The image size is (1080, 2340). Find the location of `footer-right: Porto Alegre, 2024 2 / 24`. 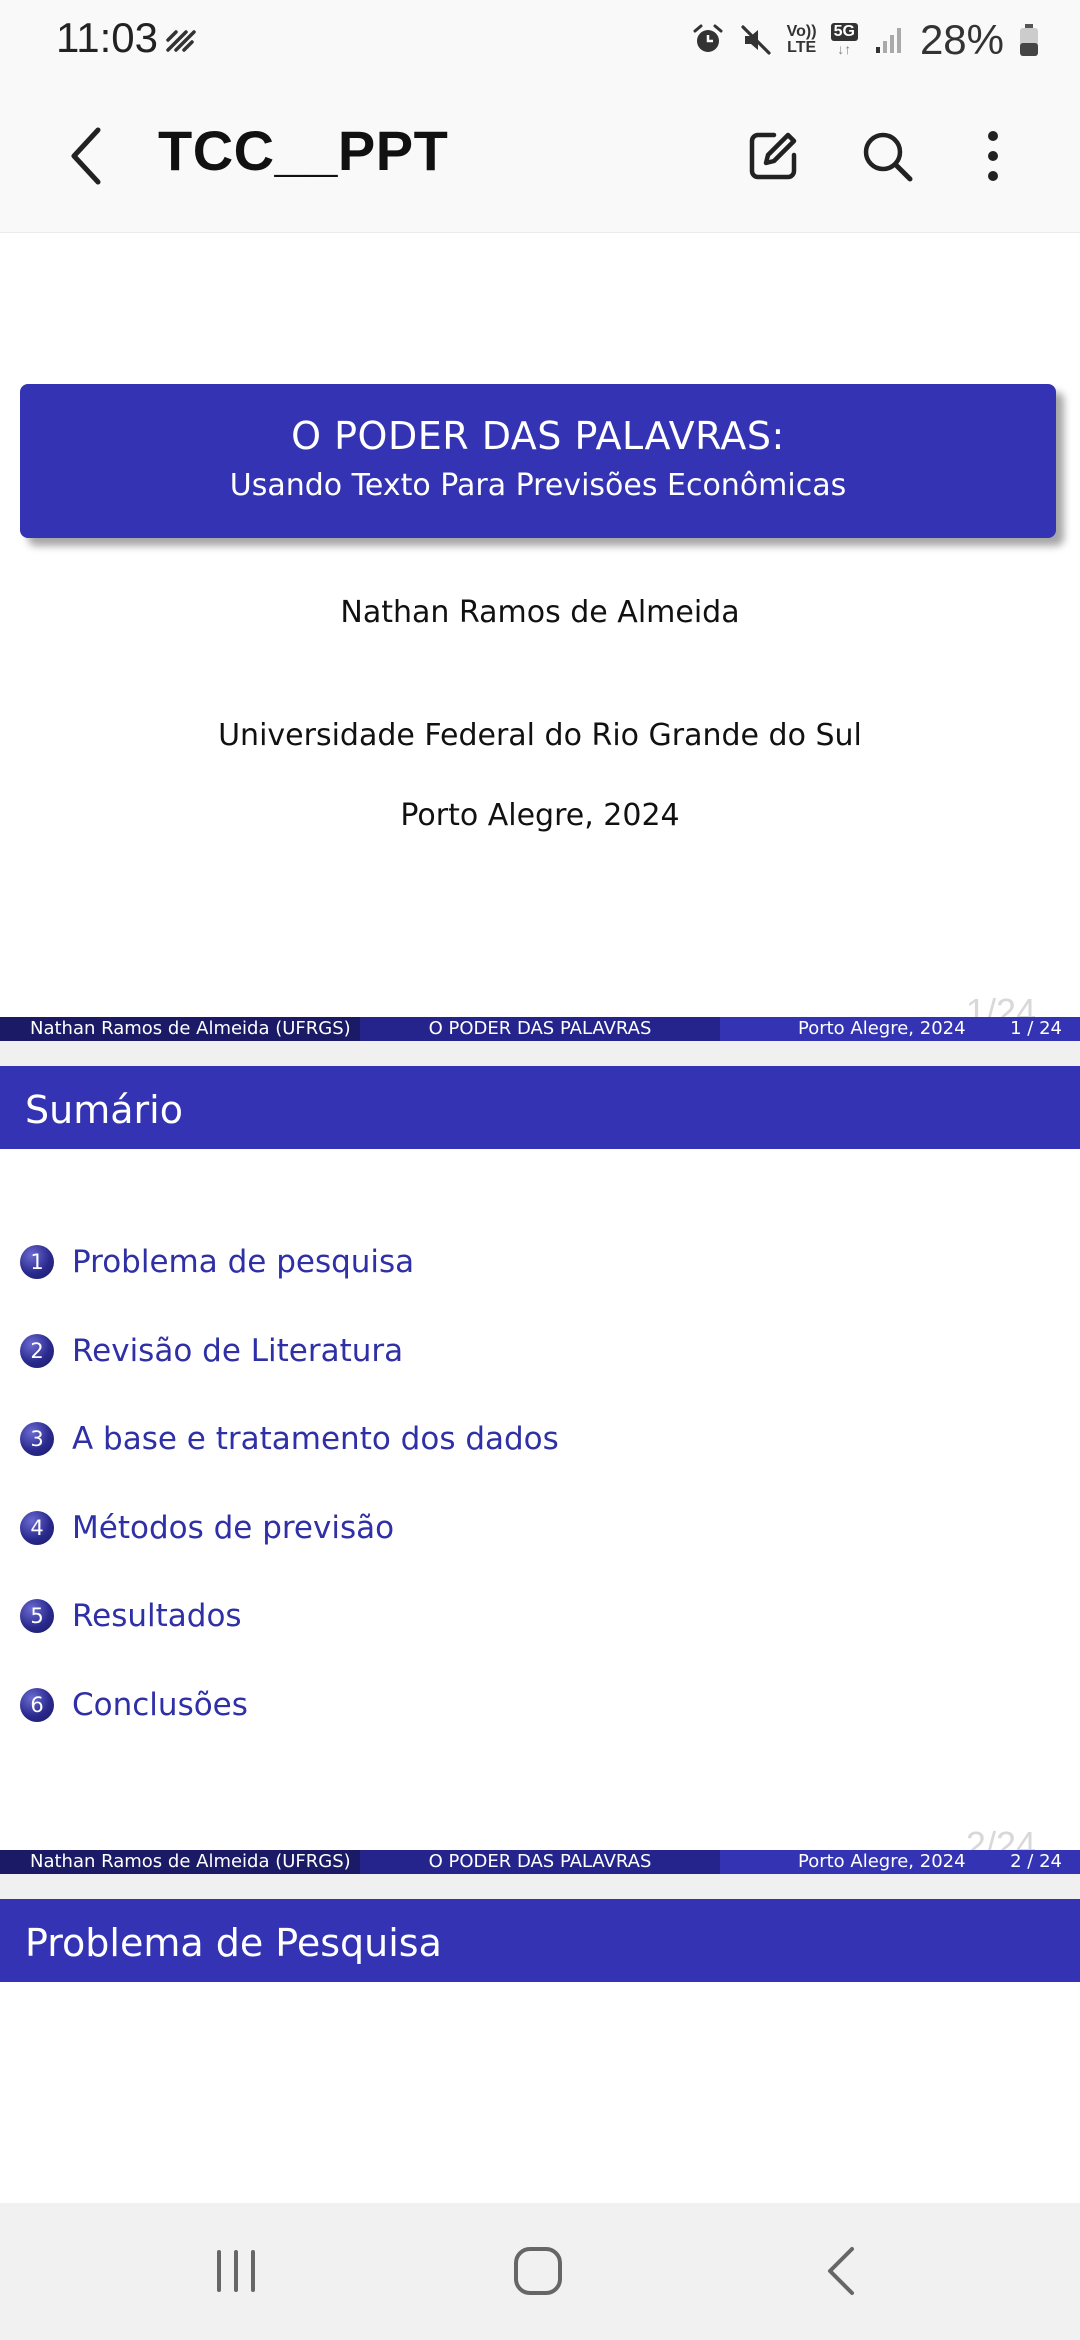

footer-right: Porto Alegre, 2024 2 / 24 is located at coordinates (900, 1862).